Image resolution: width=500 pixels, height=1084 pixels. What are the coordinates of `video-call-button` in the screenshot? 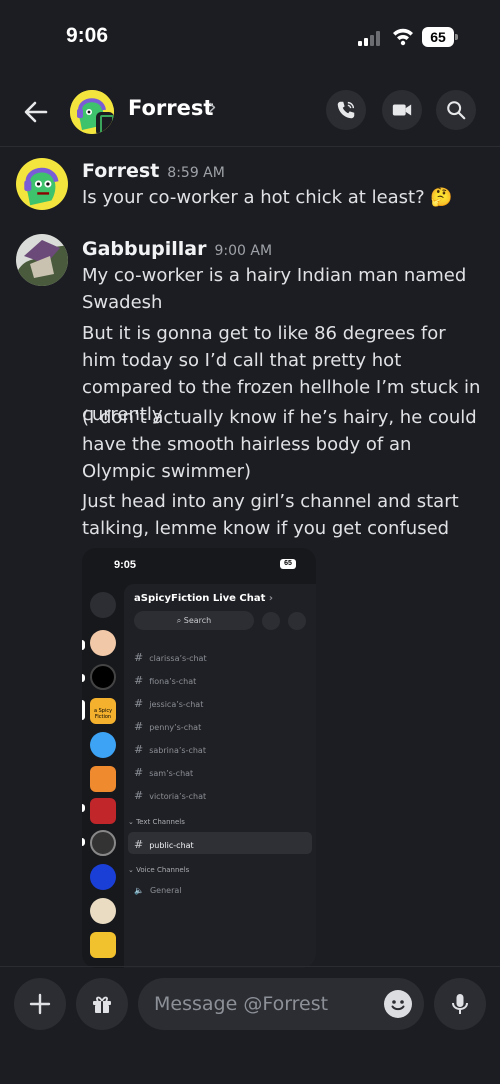 It's located at (402, 110).